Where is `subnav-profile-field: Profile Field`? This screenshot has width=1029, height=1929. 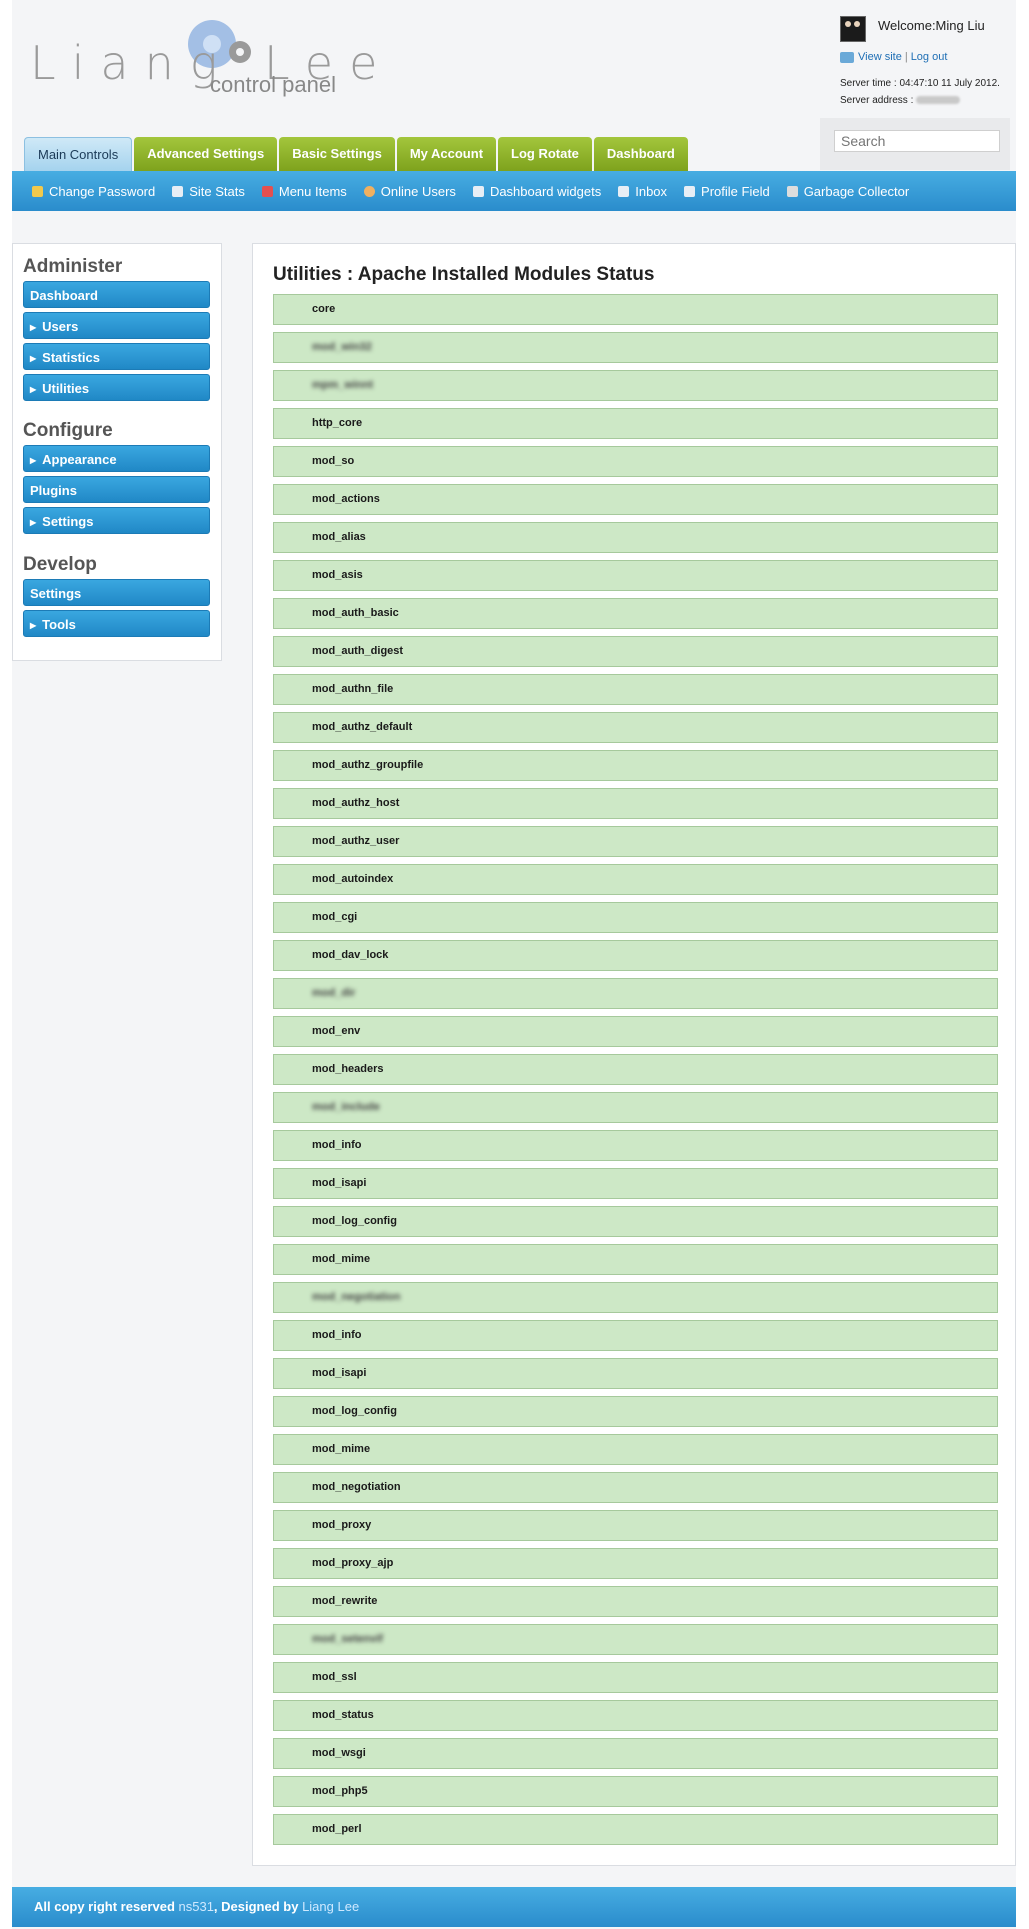
subnav-profile-field: Profile Field is located at coordinates (727, 191).